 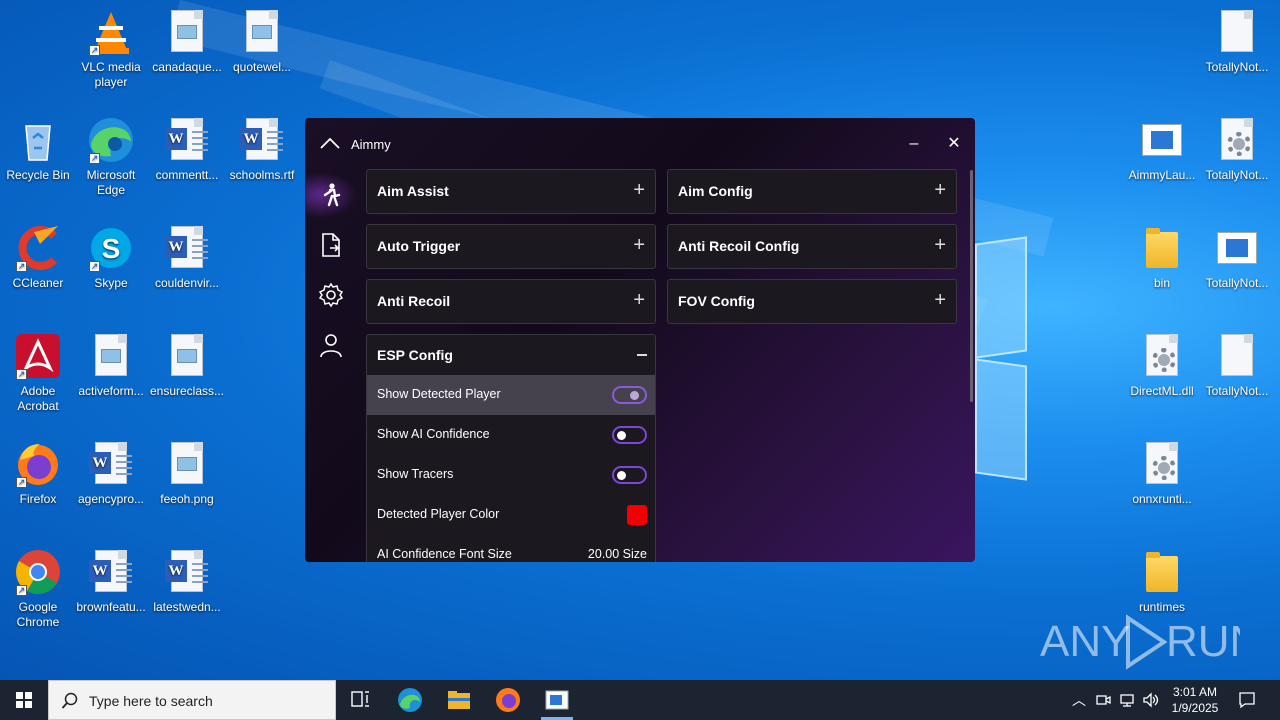 I want to click on windows-start-icon, so click(x=24, y=700).